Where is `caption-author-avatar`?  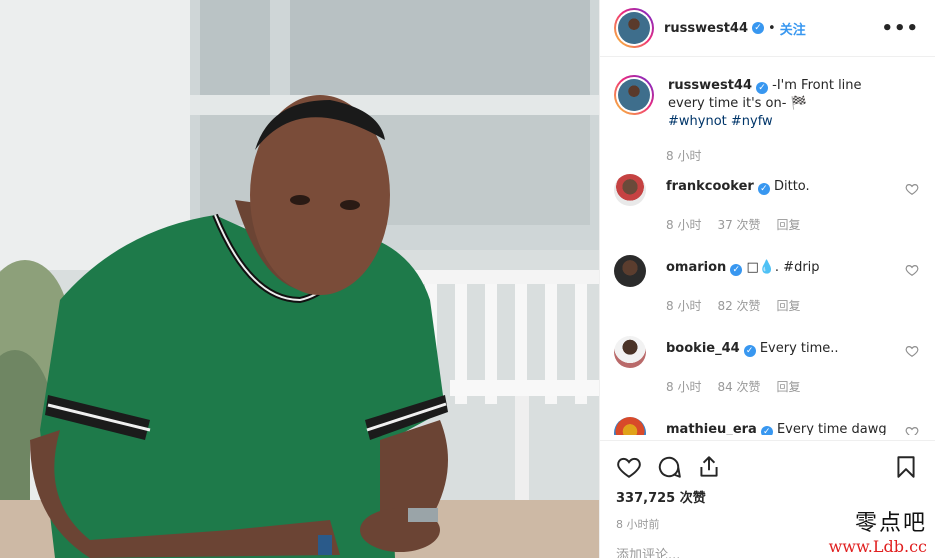 caption-author-avatar is located at coordinates (634, 95).